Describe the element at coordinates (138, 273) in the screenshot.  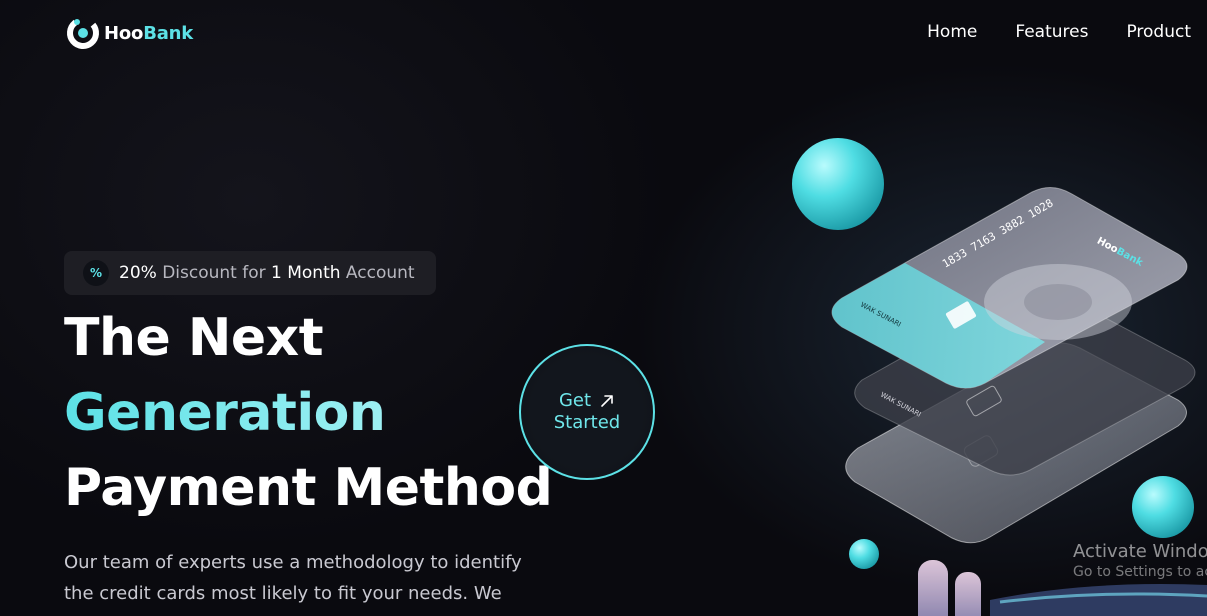
I see `discount-percent: 20%` at that location.